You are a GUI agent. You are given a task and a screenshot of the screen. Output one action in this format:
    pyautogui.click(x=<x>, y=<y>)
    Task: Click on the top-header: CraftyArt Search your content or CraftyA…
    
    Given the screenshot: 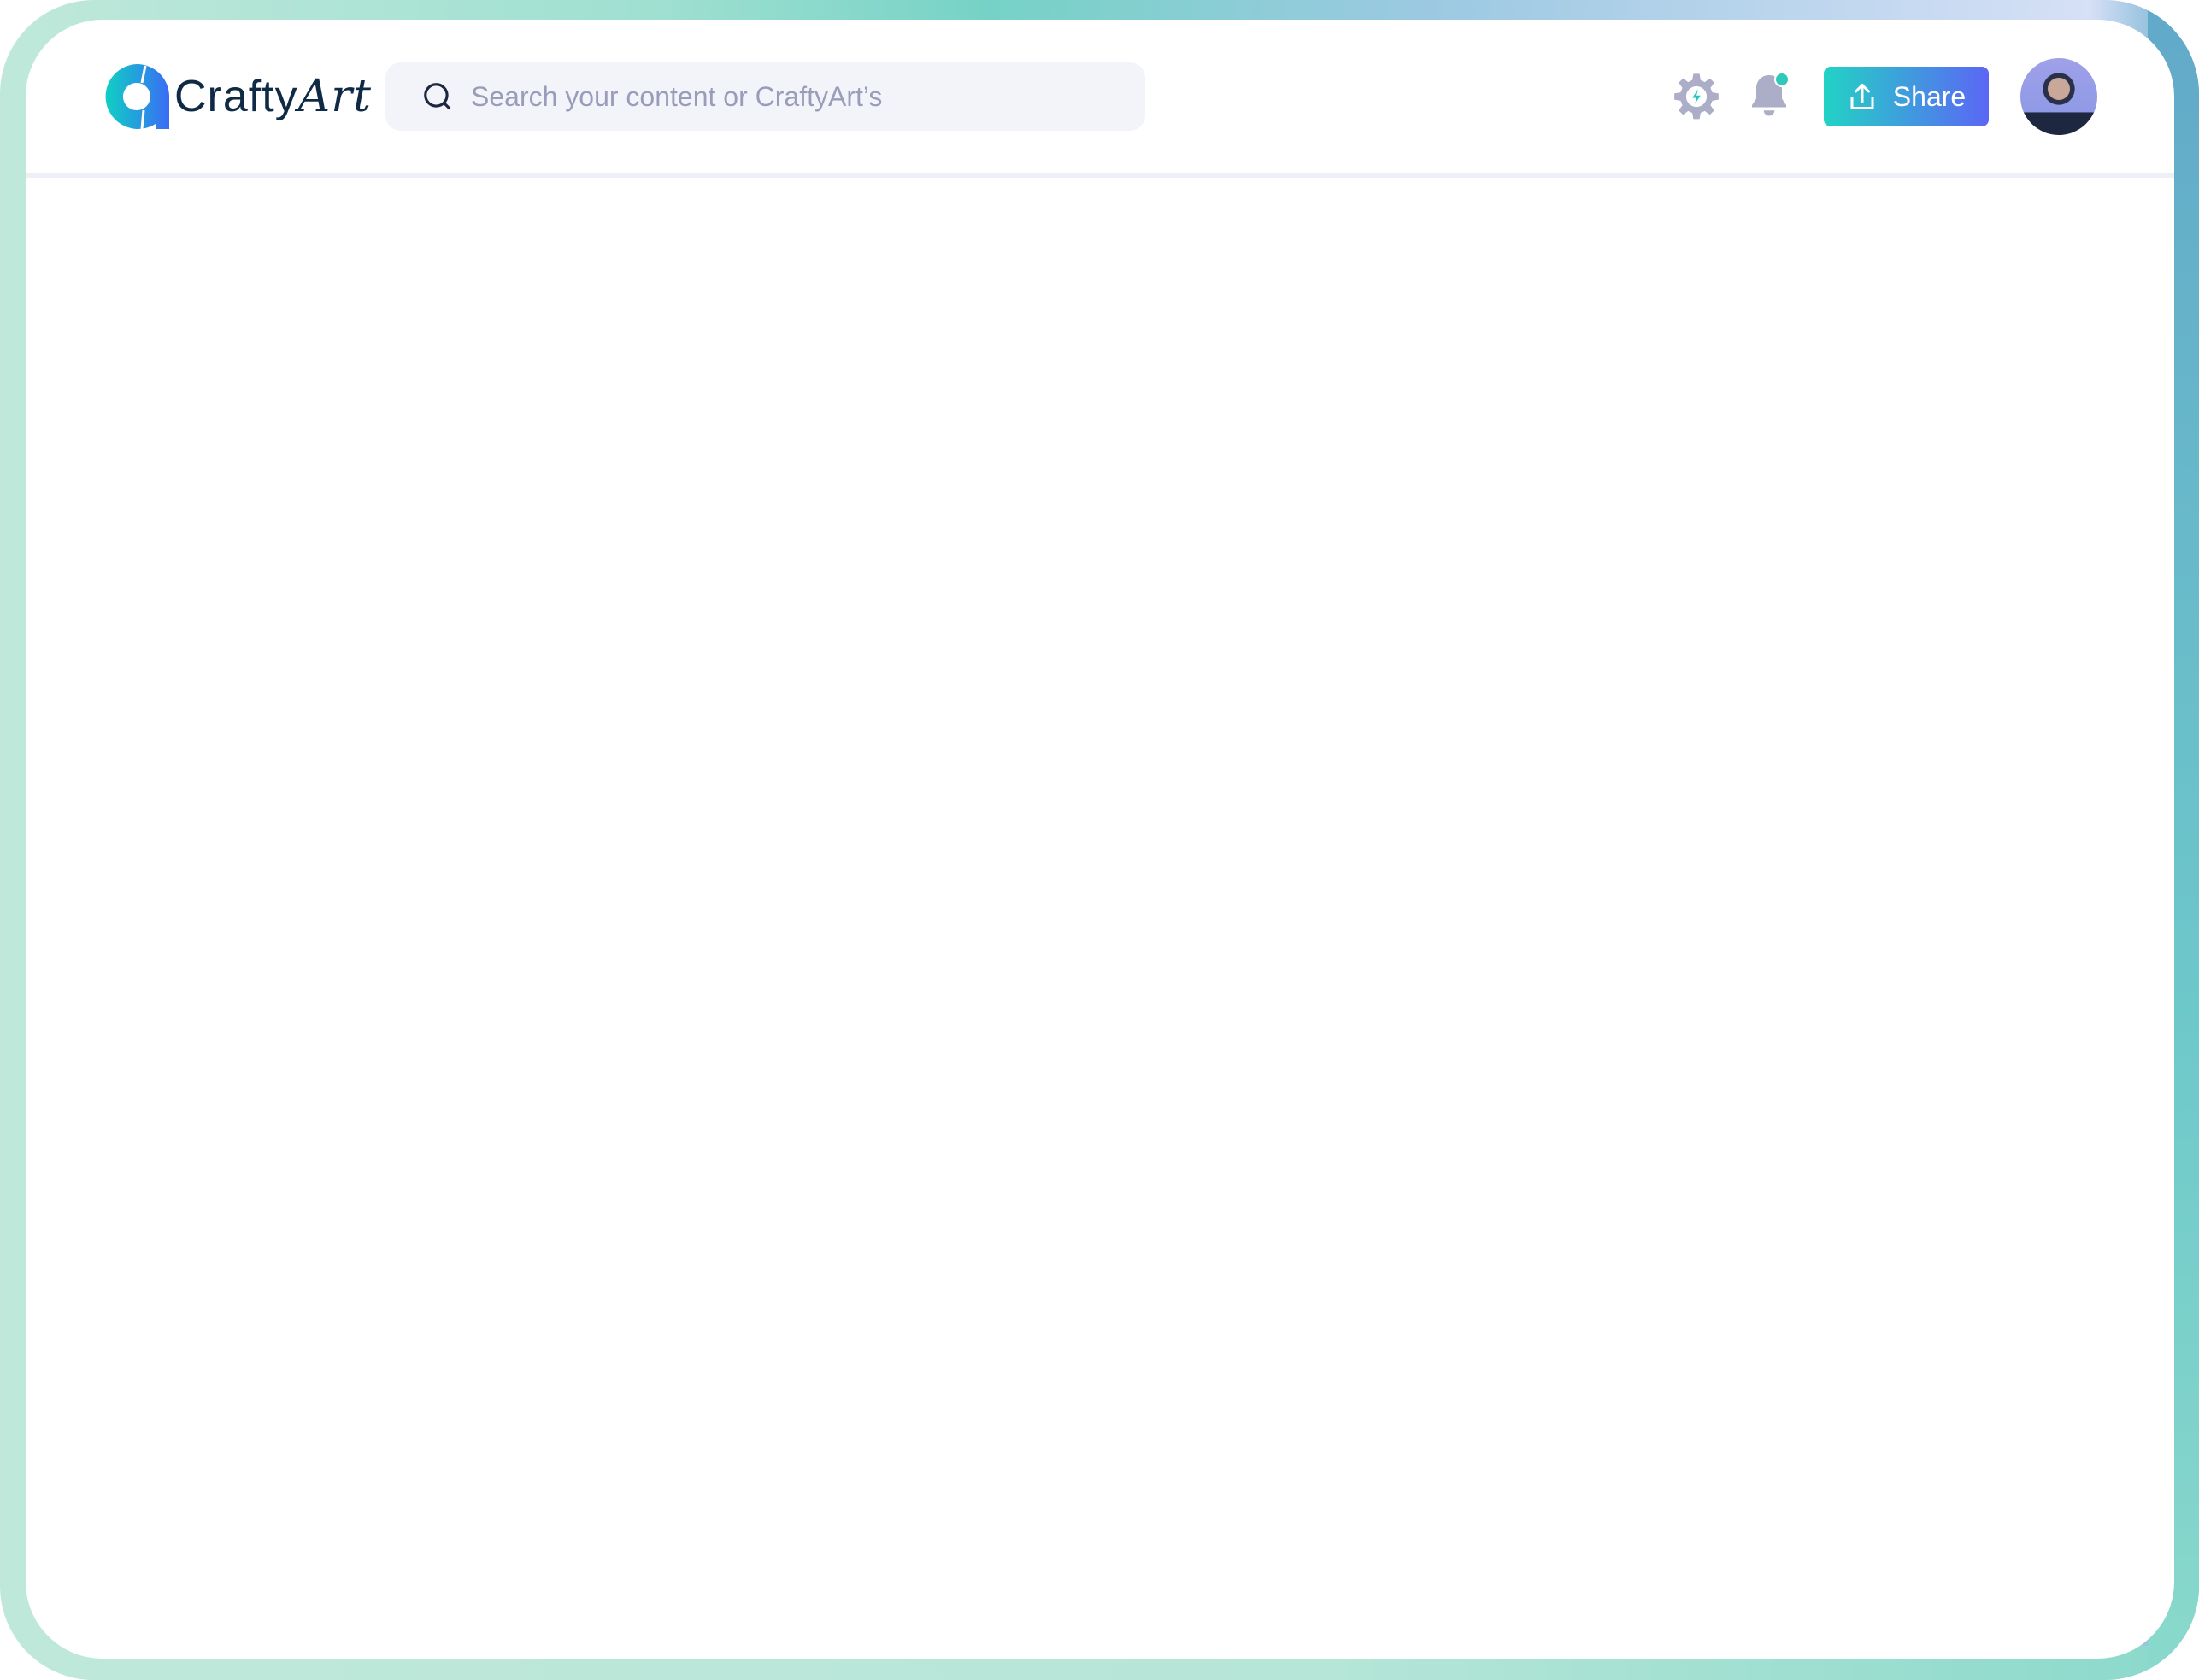 What is the action you would take?
    pyautogui.click(x=1100, y=99)
    